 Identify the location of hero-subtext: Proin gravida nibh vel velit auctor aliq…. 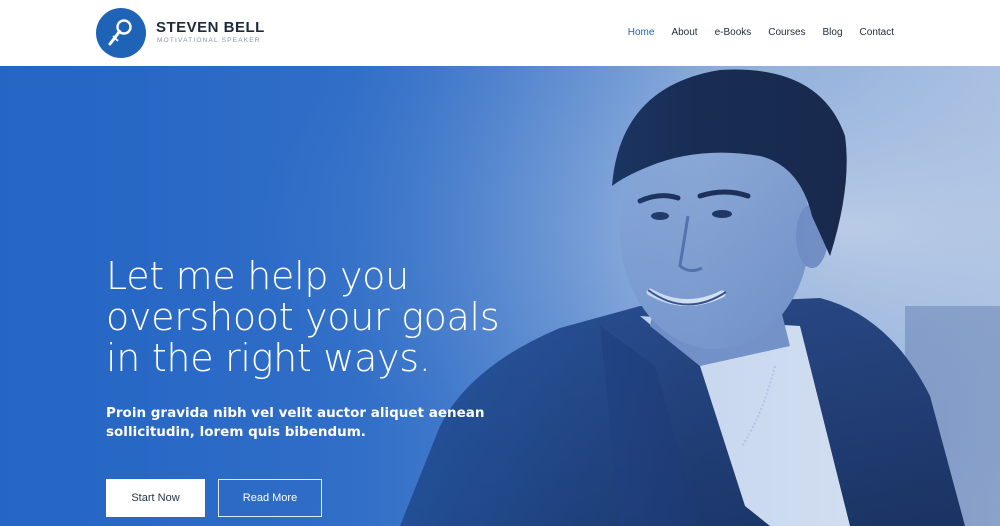
(296, 423).